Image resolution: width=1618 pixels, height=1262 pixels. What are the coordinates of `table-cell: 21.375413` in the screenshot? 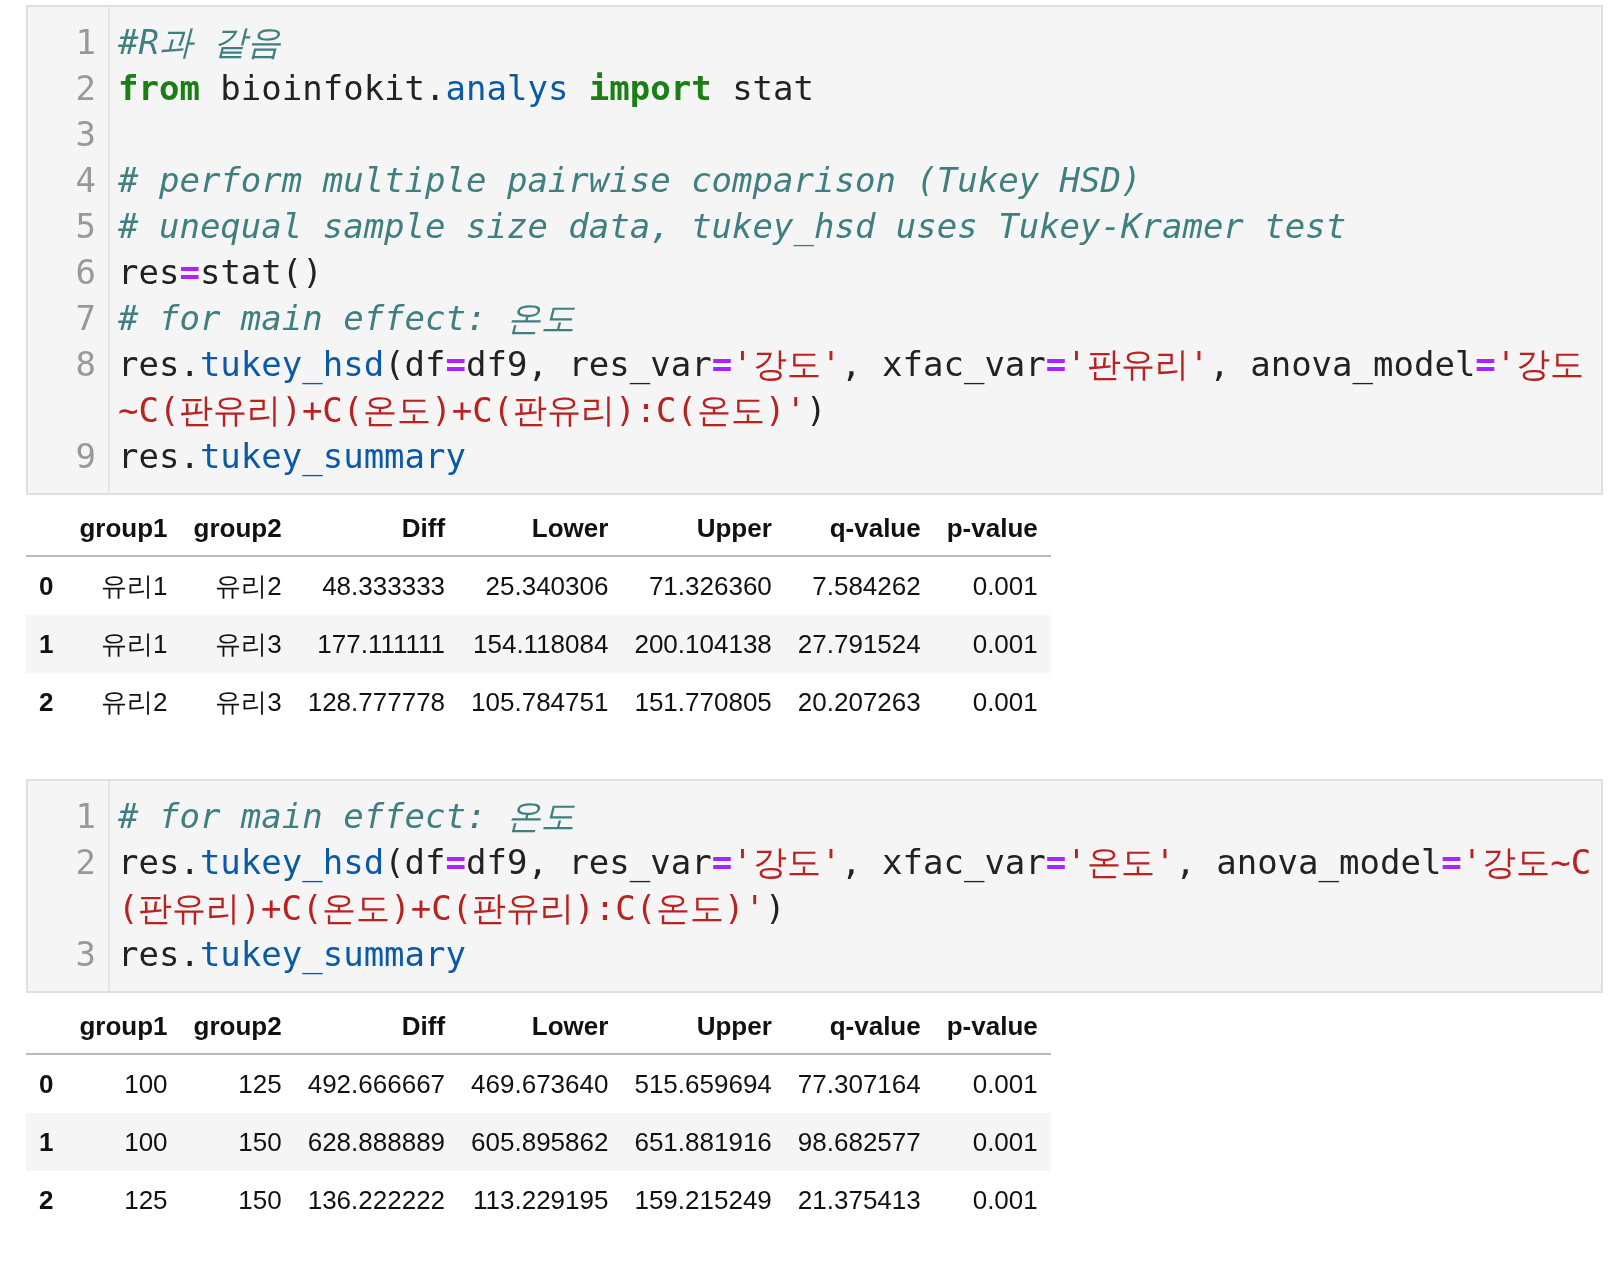 It's located at (859, 1200).